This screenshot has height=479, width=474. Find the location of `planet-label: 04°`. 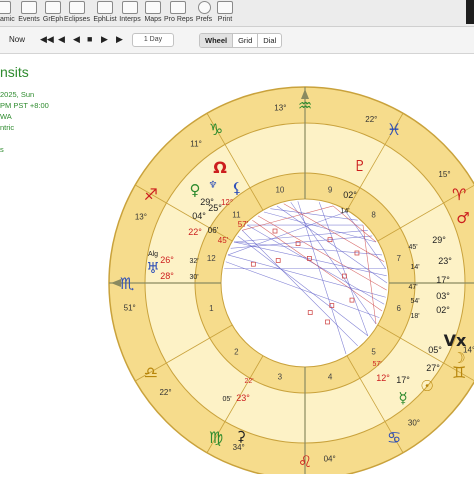

planet-label: 04° is located at coordinates (199, 216).